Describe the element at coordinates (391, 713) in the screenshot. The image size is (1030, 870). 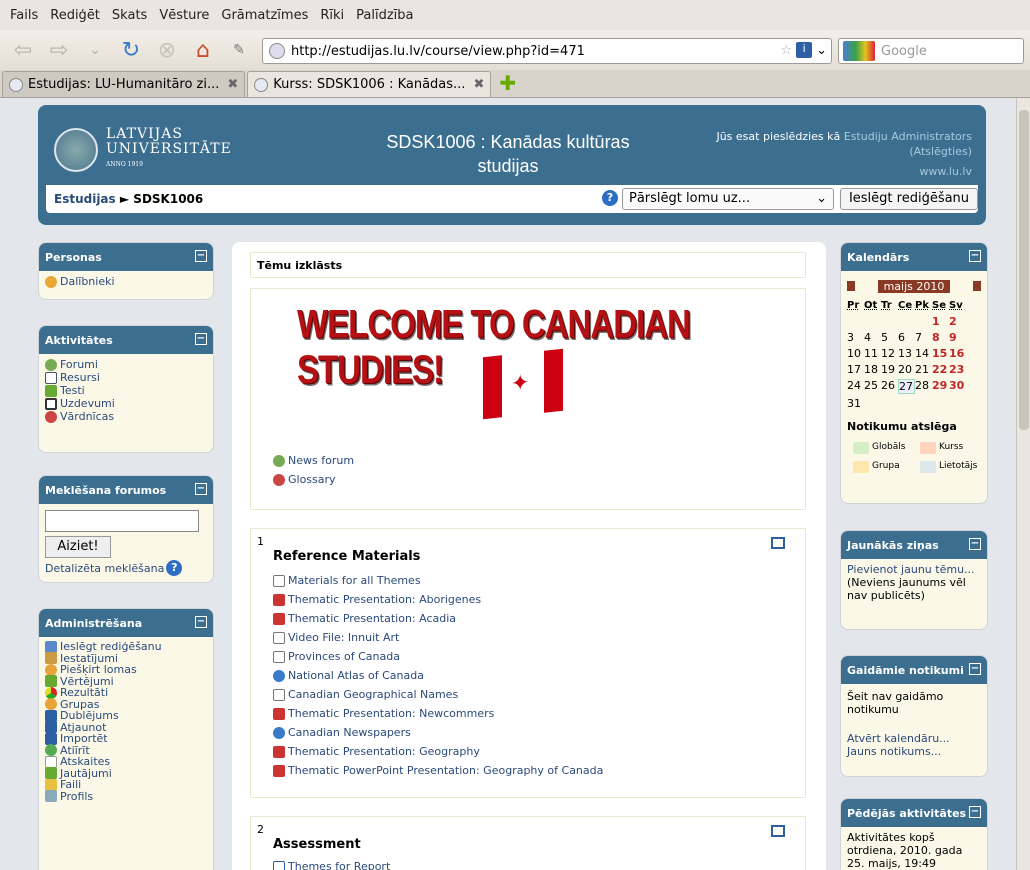
I see `resource-link: Thematic Presentation: Newcommers` at that location.